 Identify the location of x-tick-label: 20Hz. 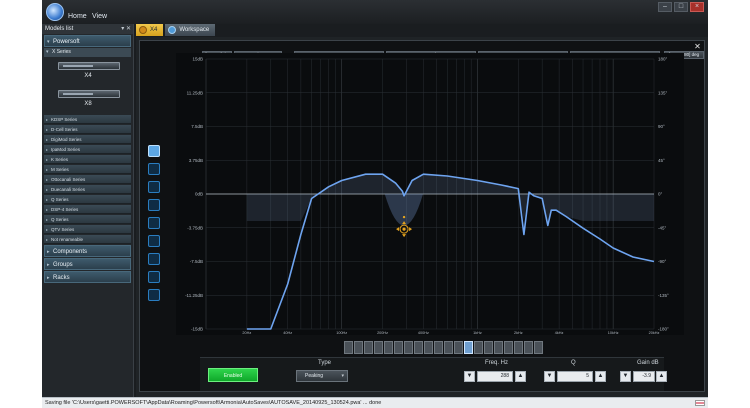
(246, 333).